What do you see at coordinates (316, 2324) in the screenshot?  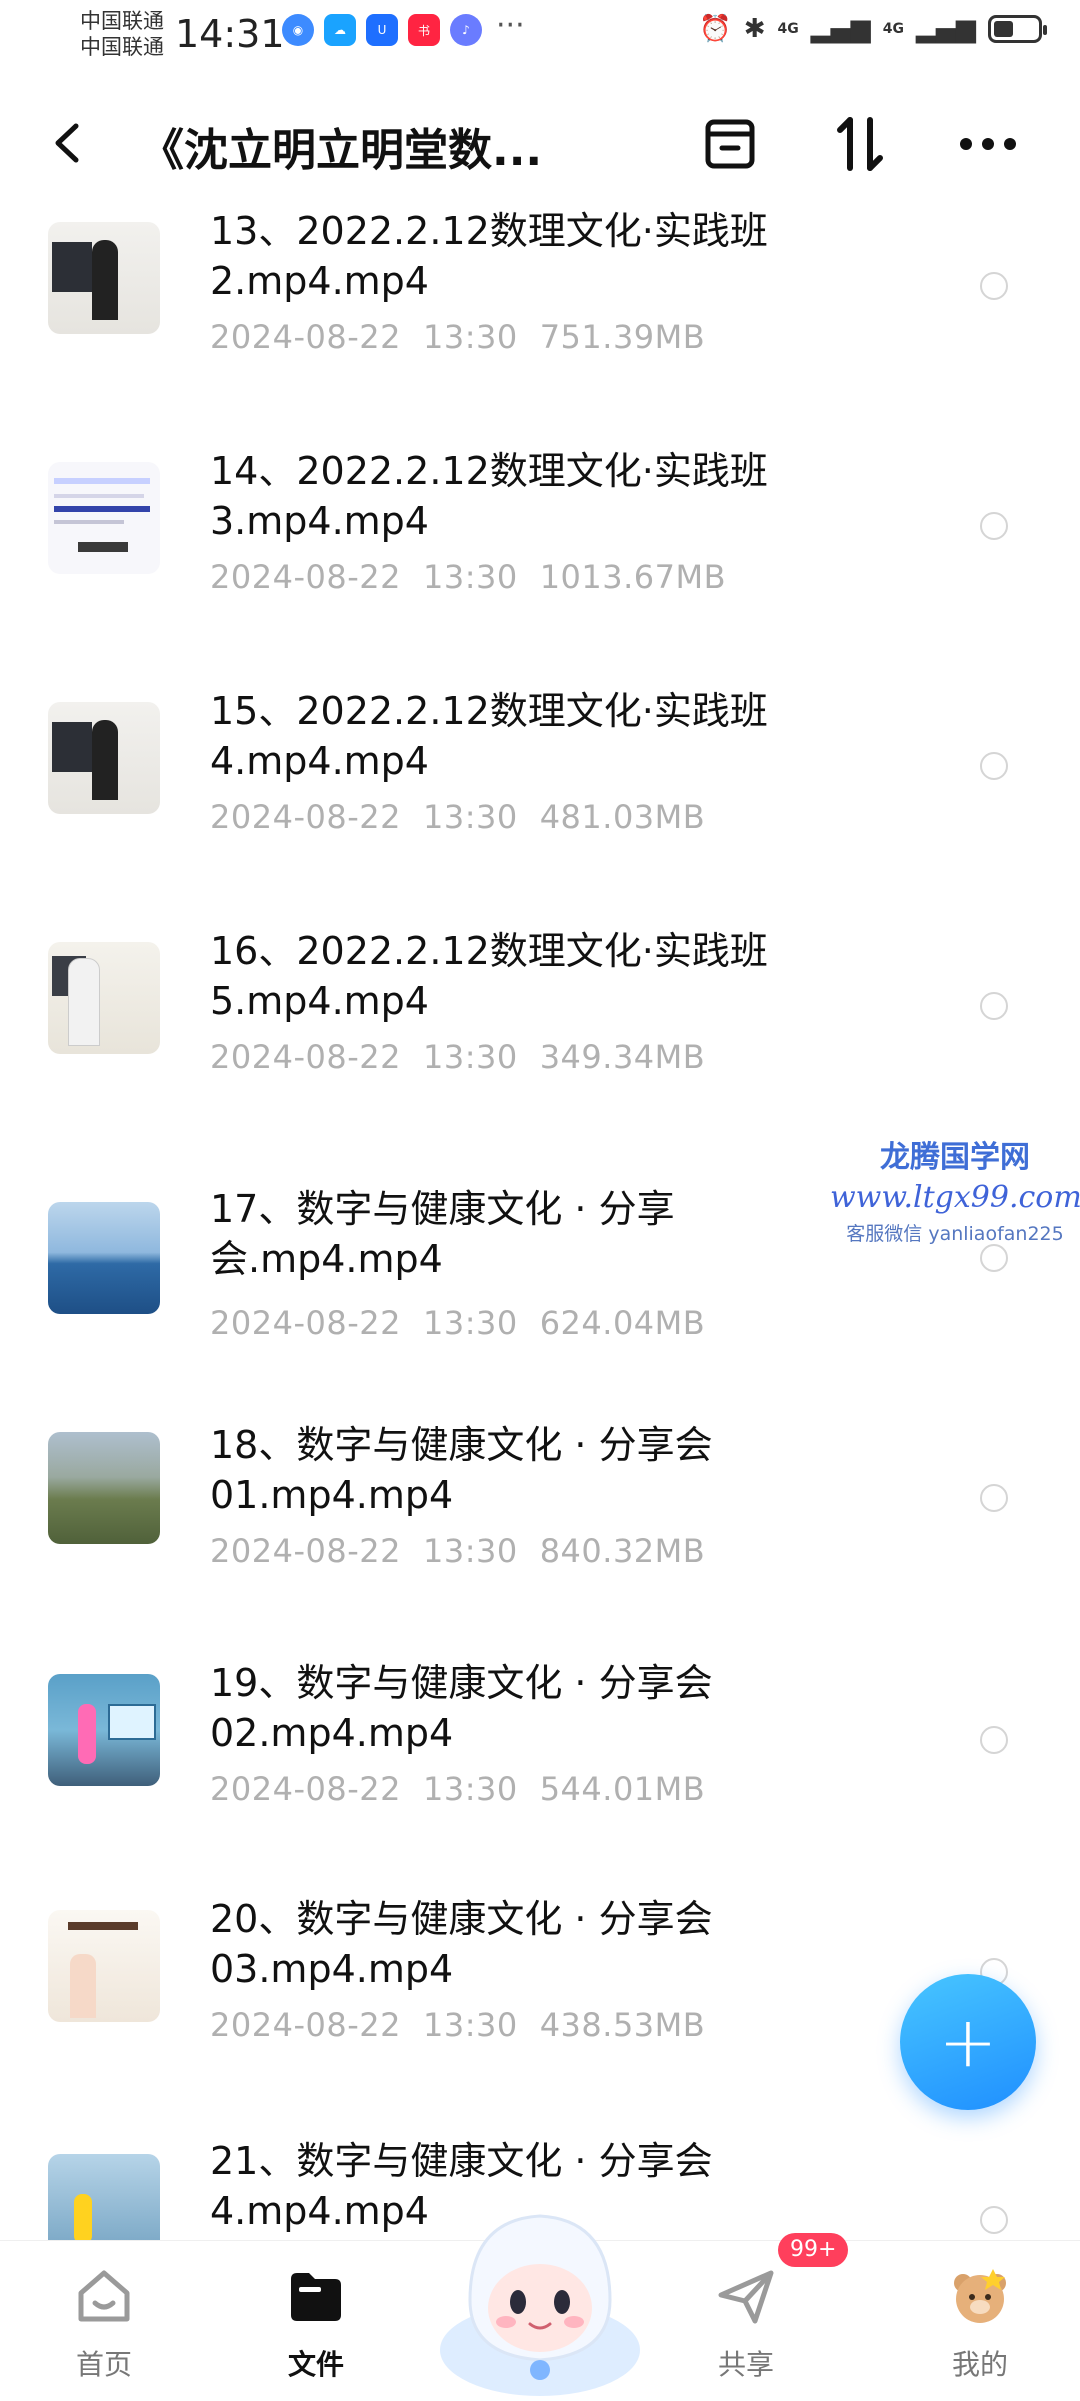 I see `nav-files: 文件` at bounding box center [316, 2324].